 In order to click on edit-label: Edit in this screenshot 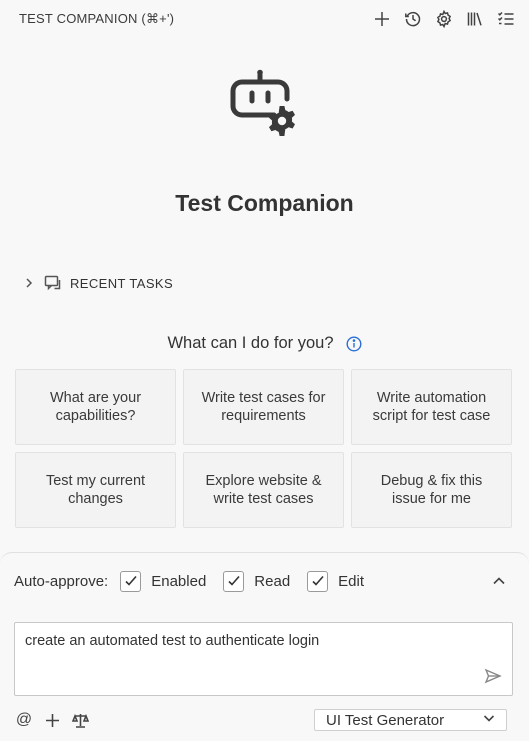, I will do `click(351, 581)`.